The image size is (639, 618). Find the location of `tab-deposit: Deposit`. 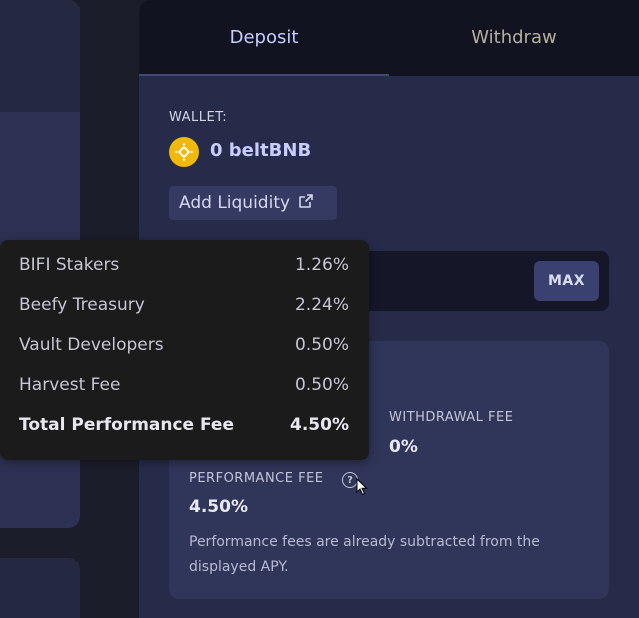

tab-deposit: Deposit is located at coordinates (264, 38).